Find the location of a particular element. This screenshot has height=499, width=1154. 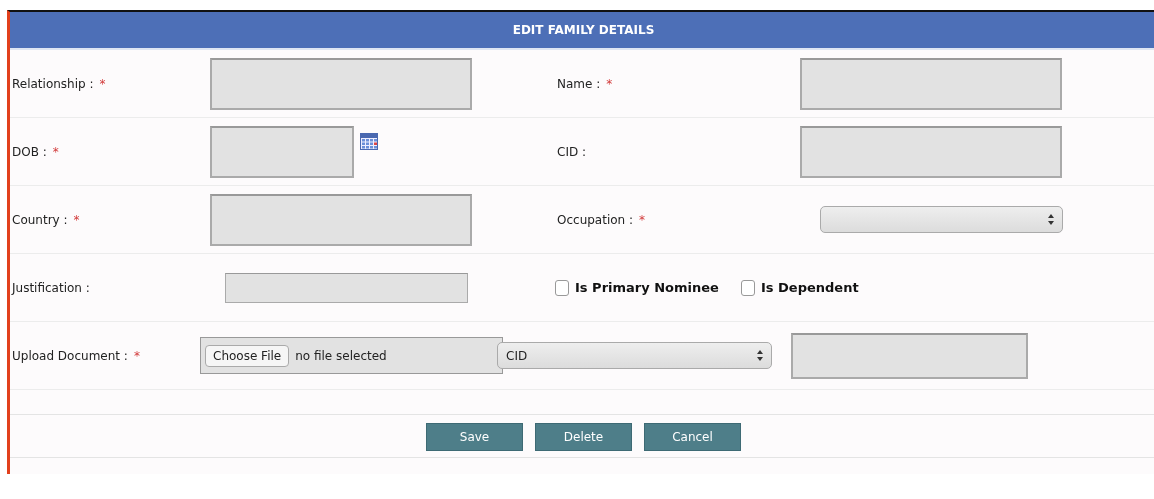

field-label: Occupation : is located at coordinates (595, 219).